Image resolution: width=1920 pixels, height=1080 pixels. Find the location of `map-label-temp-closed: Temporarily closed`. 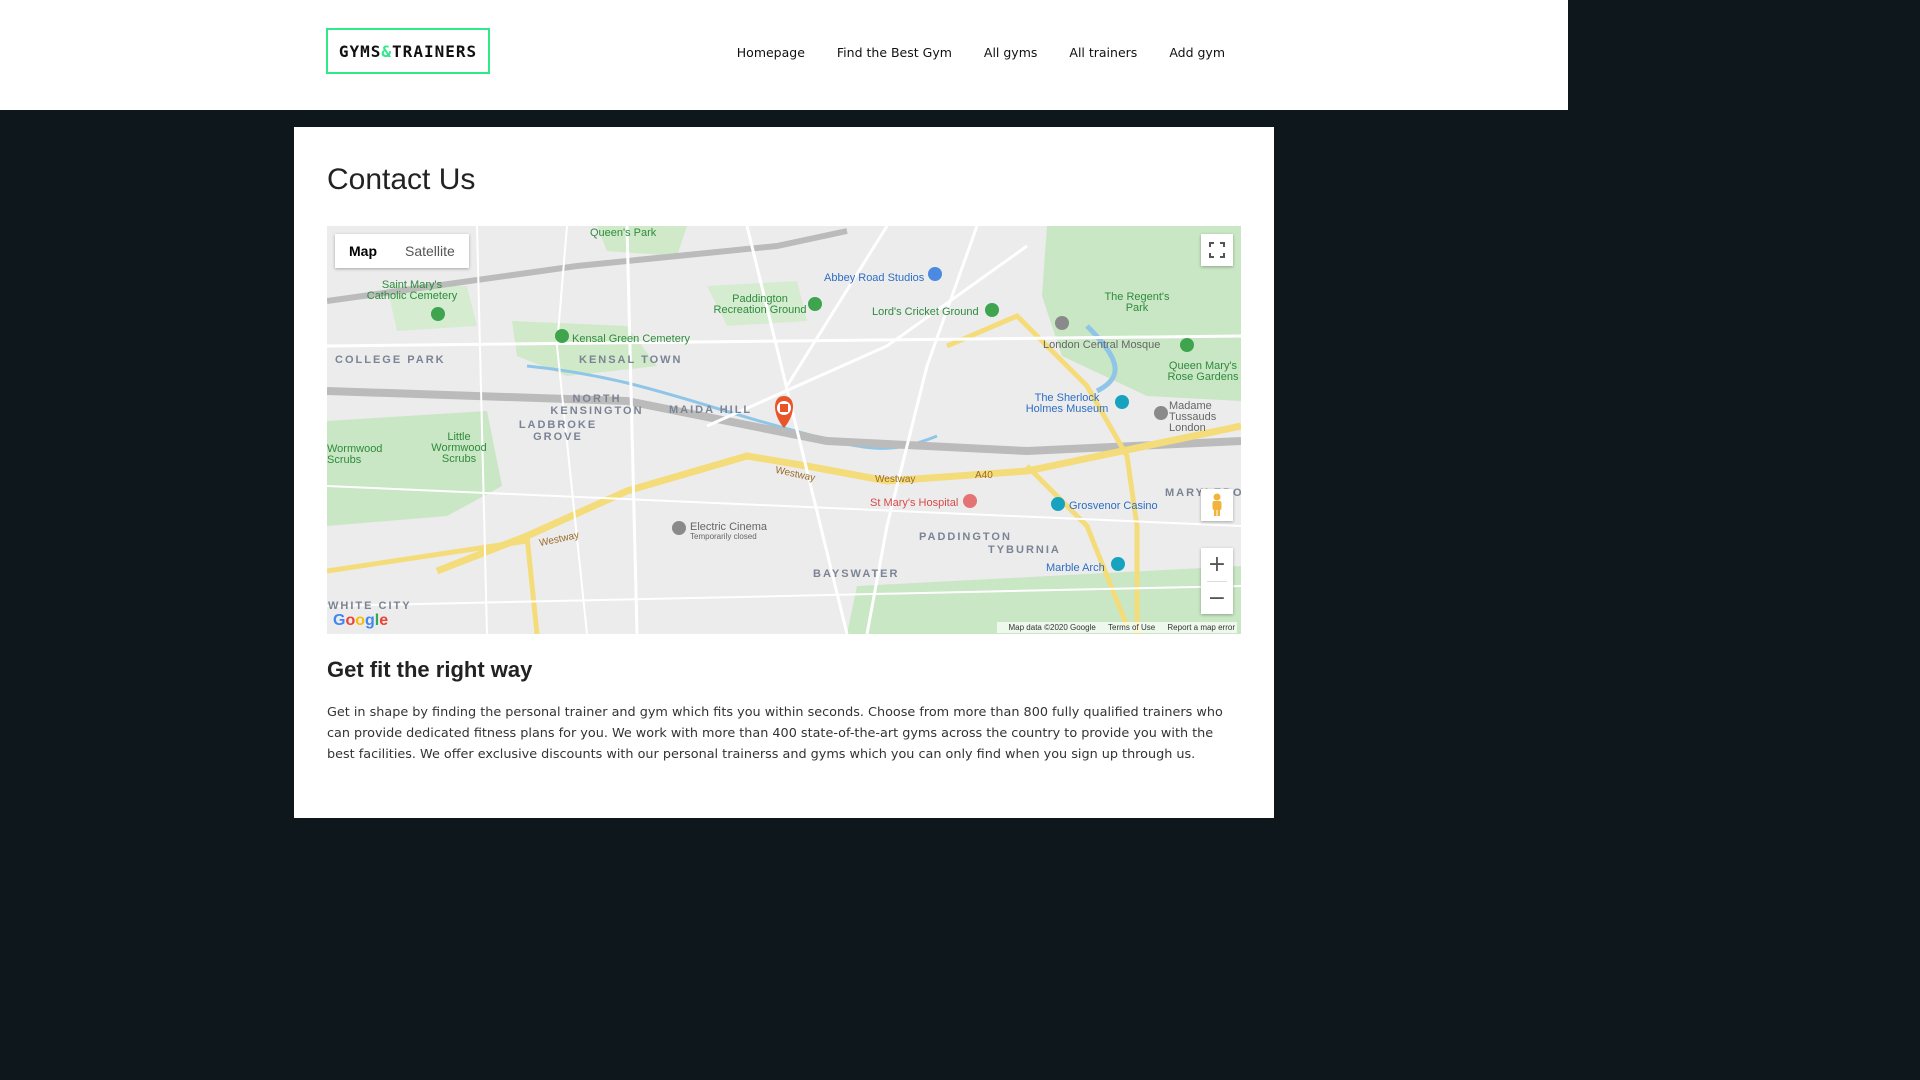

map-label-temp-closed: Temporarily closed is located at coordinates (723, 536).